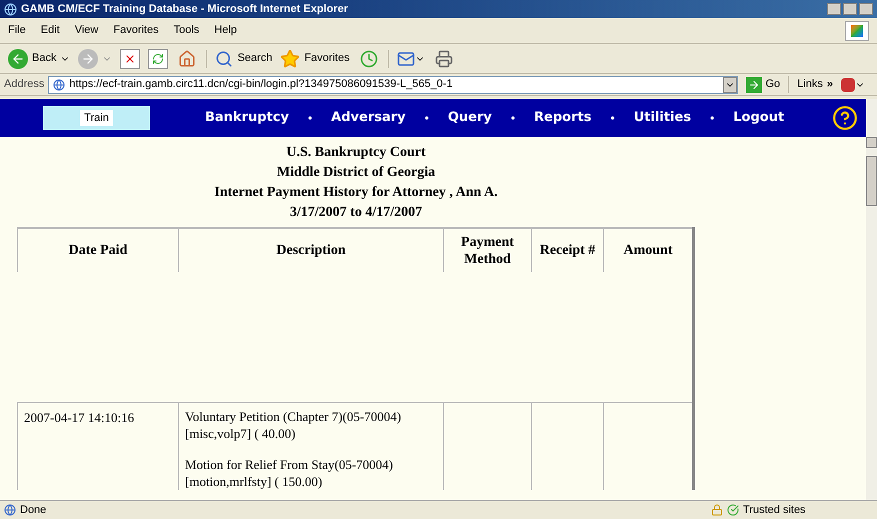 This screenshot has height=519, width=877. I want to click on heading-line: 3/17/2007 to 4/17/2007, so click(356, 213).